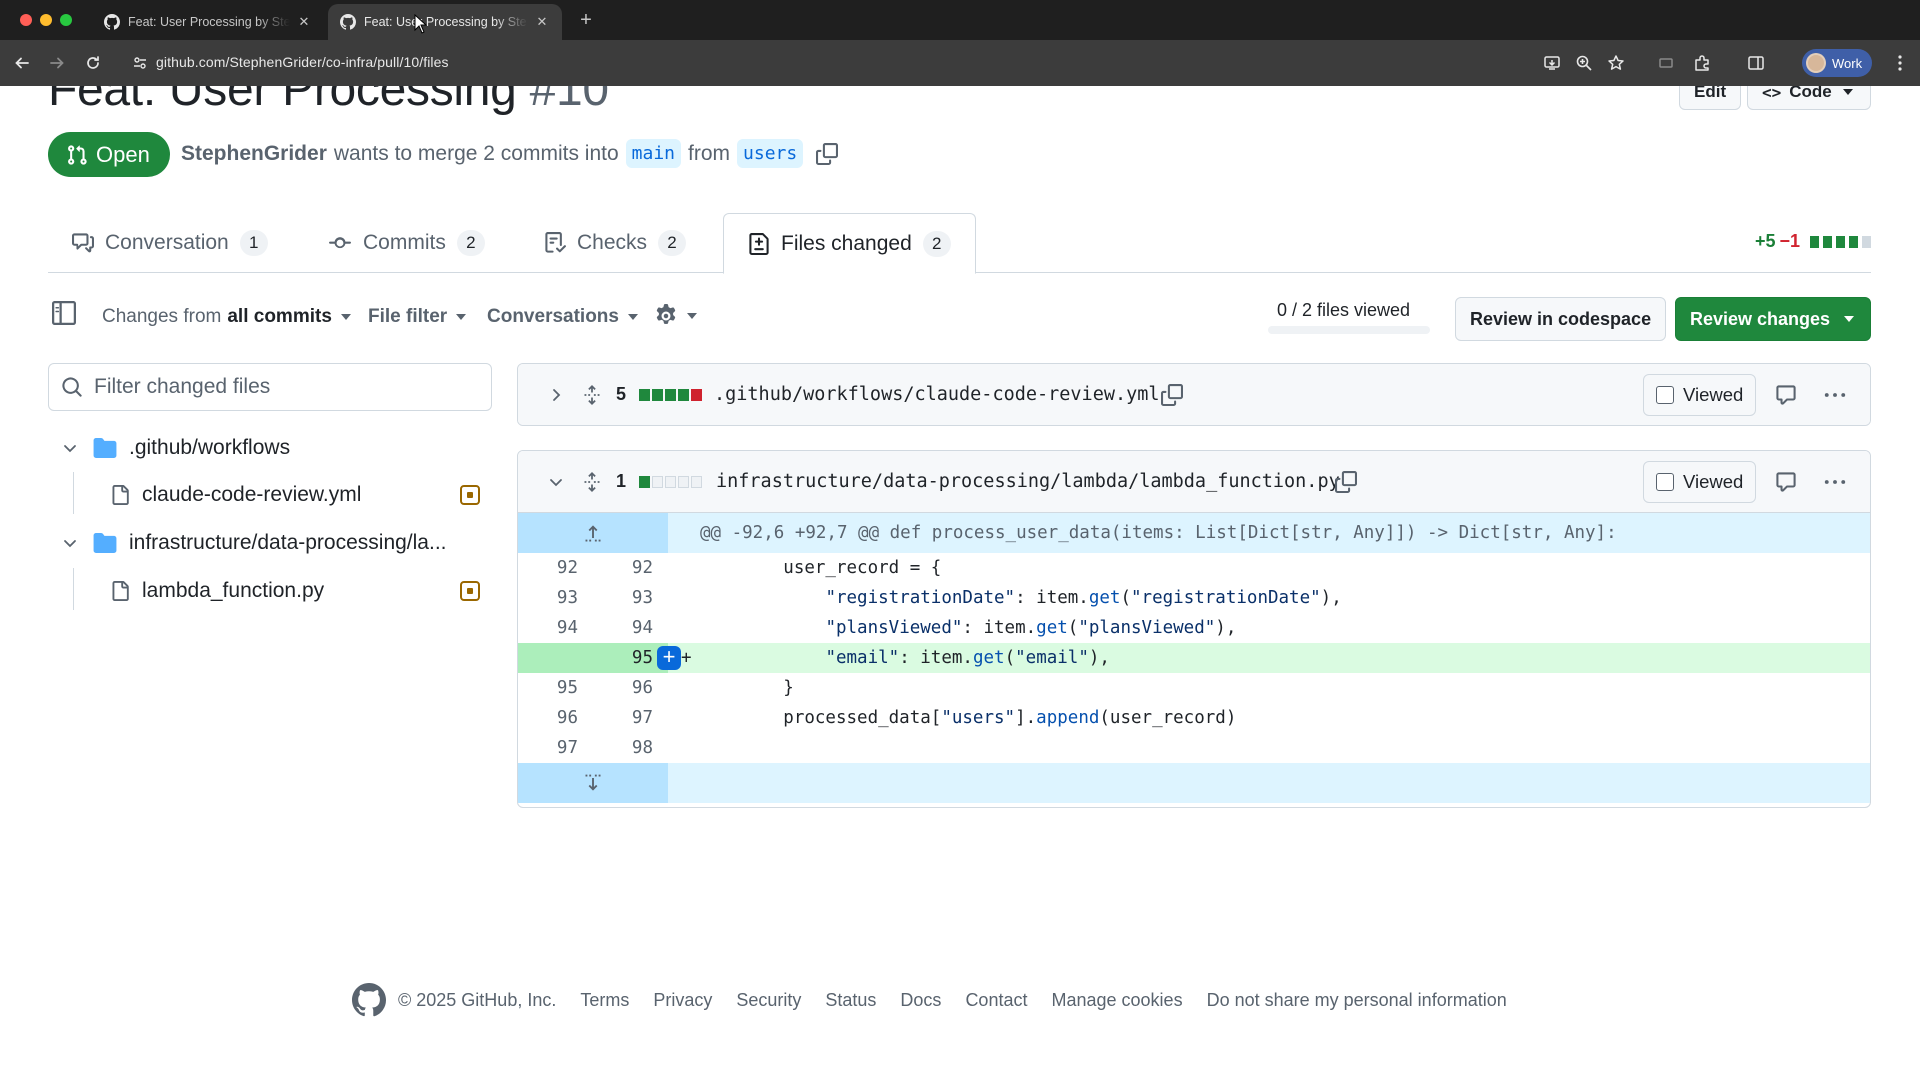 The height and width of the screenshot is (1080, 1920). I want to click on diff-file-path: .github/workflows/claude-code-review.yml, so click(937, 394).